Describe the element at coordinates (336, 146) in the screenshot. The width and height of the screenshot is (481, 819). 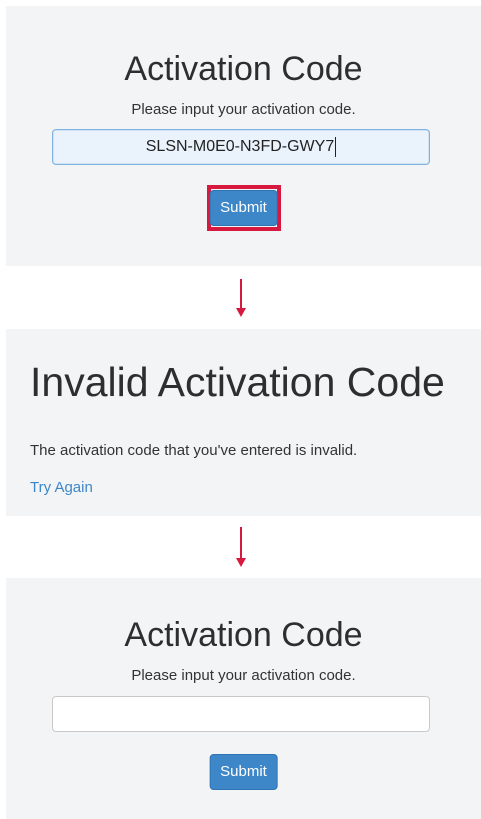
I see `text-caret` at that location.